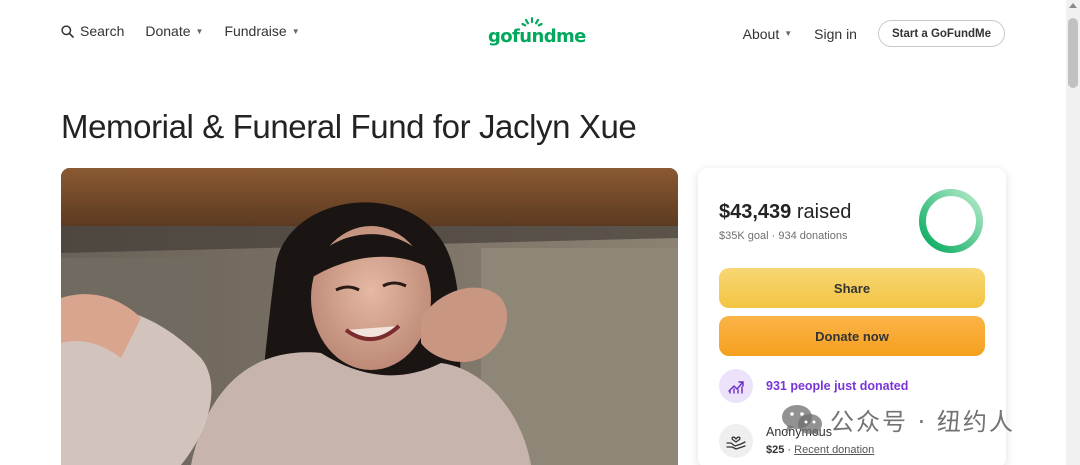 This screenshot has width=1080, height=465. What do you see at coordinates (1073, 53) in the screenshot?
I see `scrollbar-thumb` at bounding box center [1073, 53].